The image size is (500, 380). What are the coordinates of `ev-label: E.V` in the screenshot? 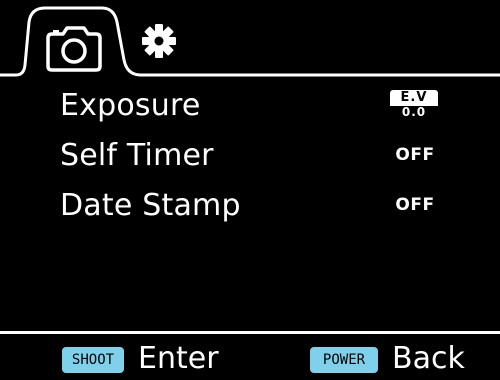 It's located at (414, 98).